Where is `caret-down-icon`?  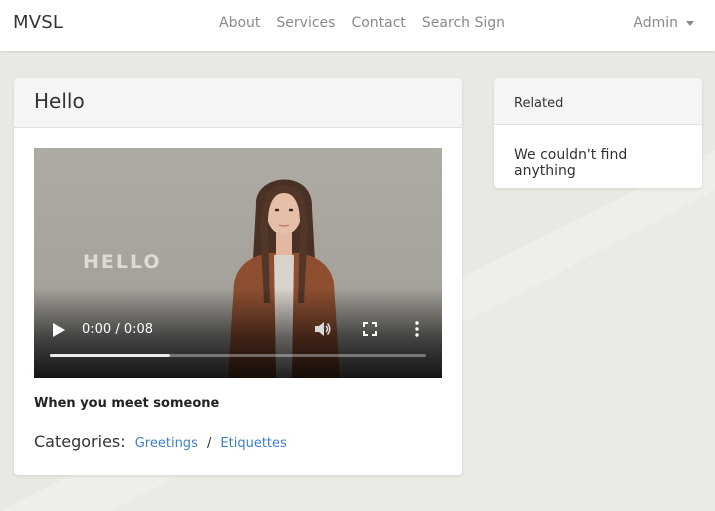
caret-down-icon is located at coordinates (690, 23).